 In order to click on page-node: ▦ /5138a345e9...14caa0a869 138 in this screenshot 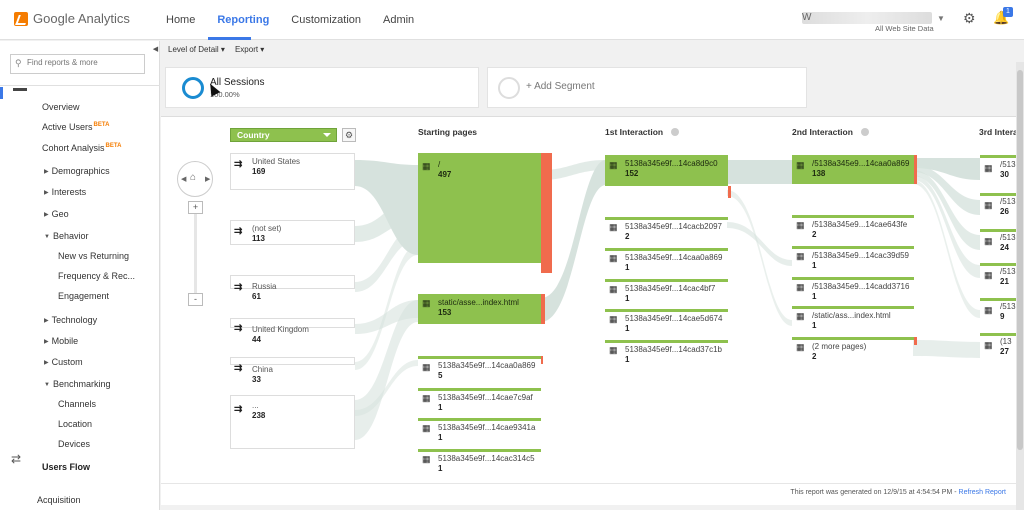, I will do `click(853, 169)`.